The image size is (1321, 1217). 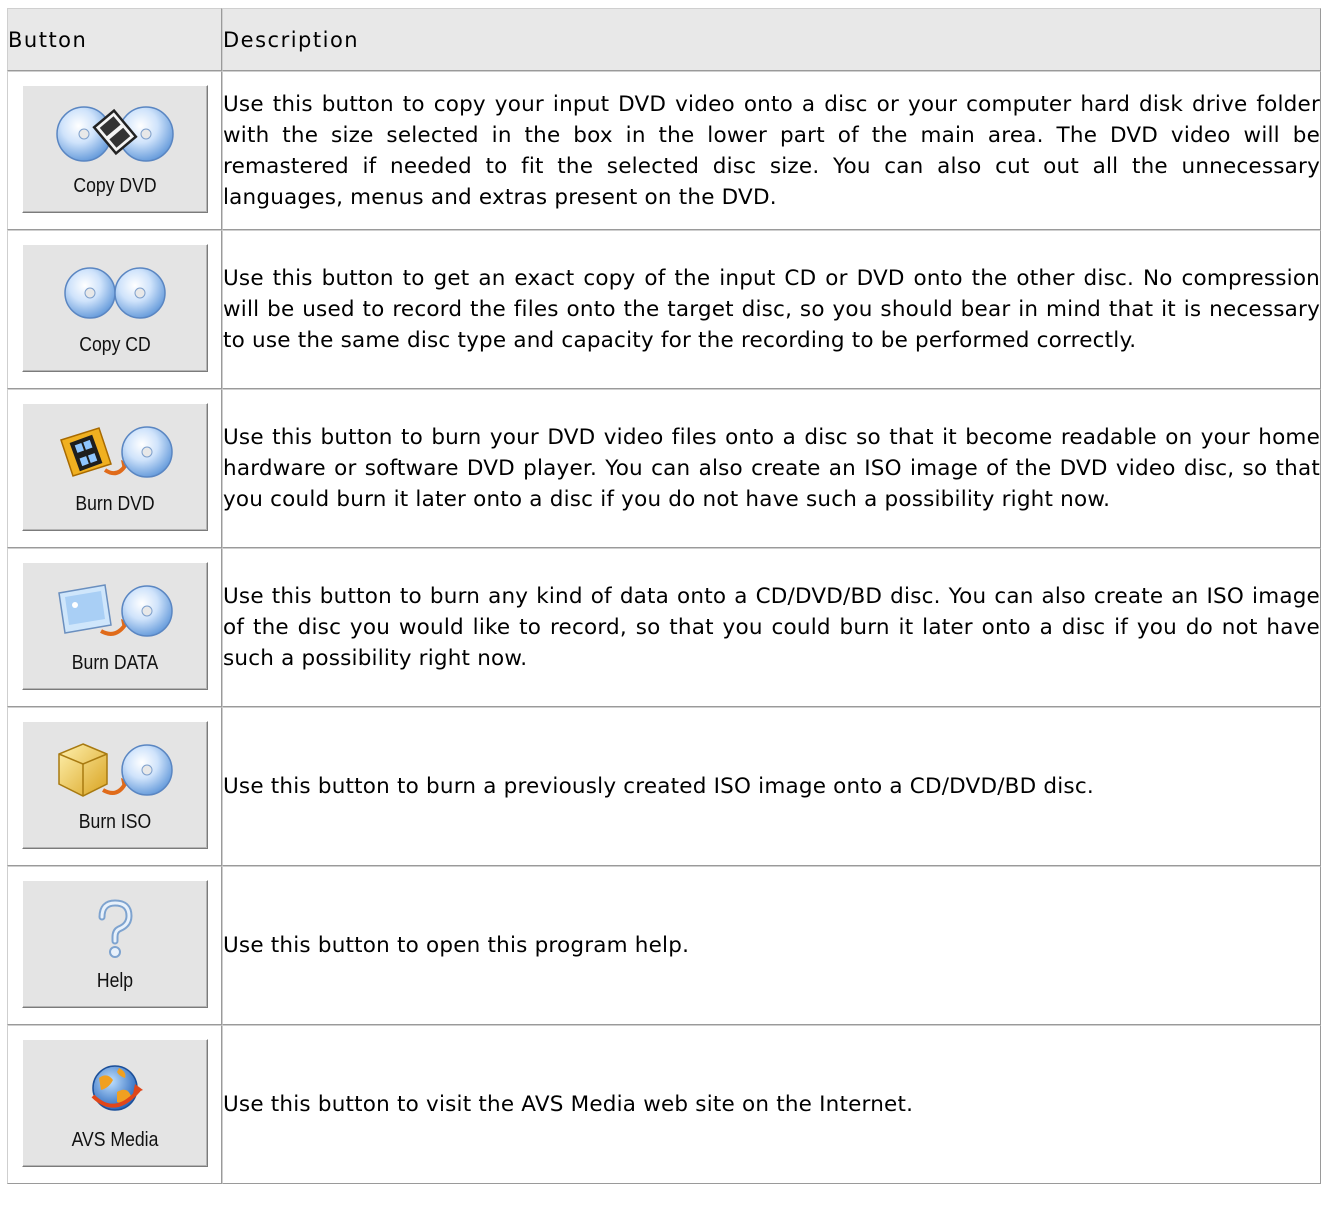 I want to click on help-button: Help, so click(x=114, y=943).